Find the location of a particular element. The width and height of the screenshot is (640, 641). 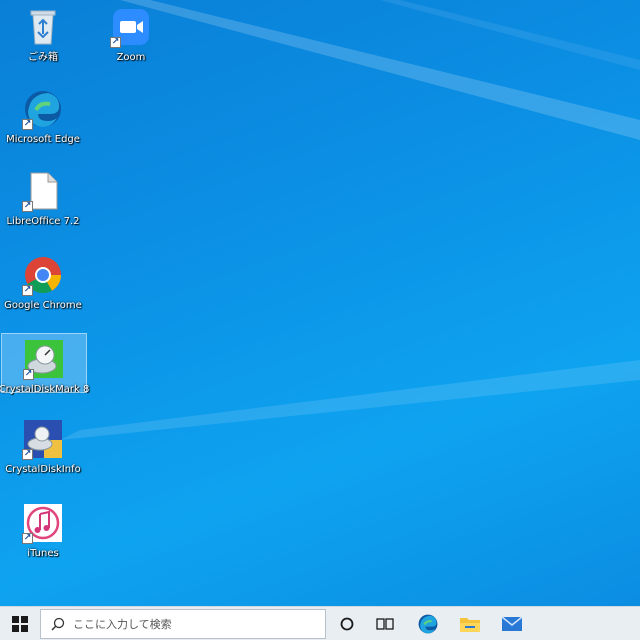

taskbar-edge-button is located at coordinates (428, 624).